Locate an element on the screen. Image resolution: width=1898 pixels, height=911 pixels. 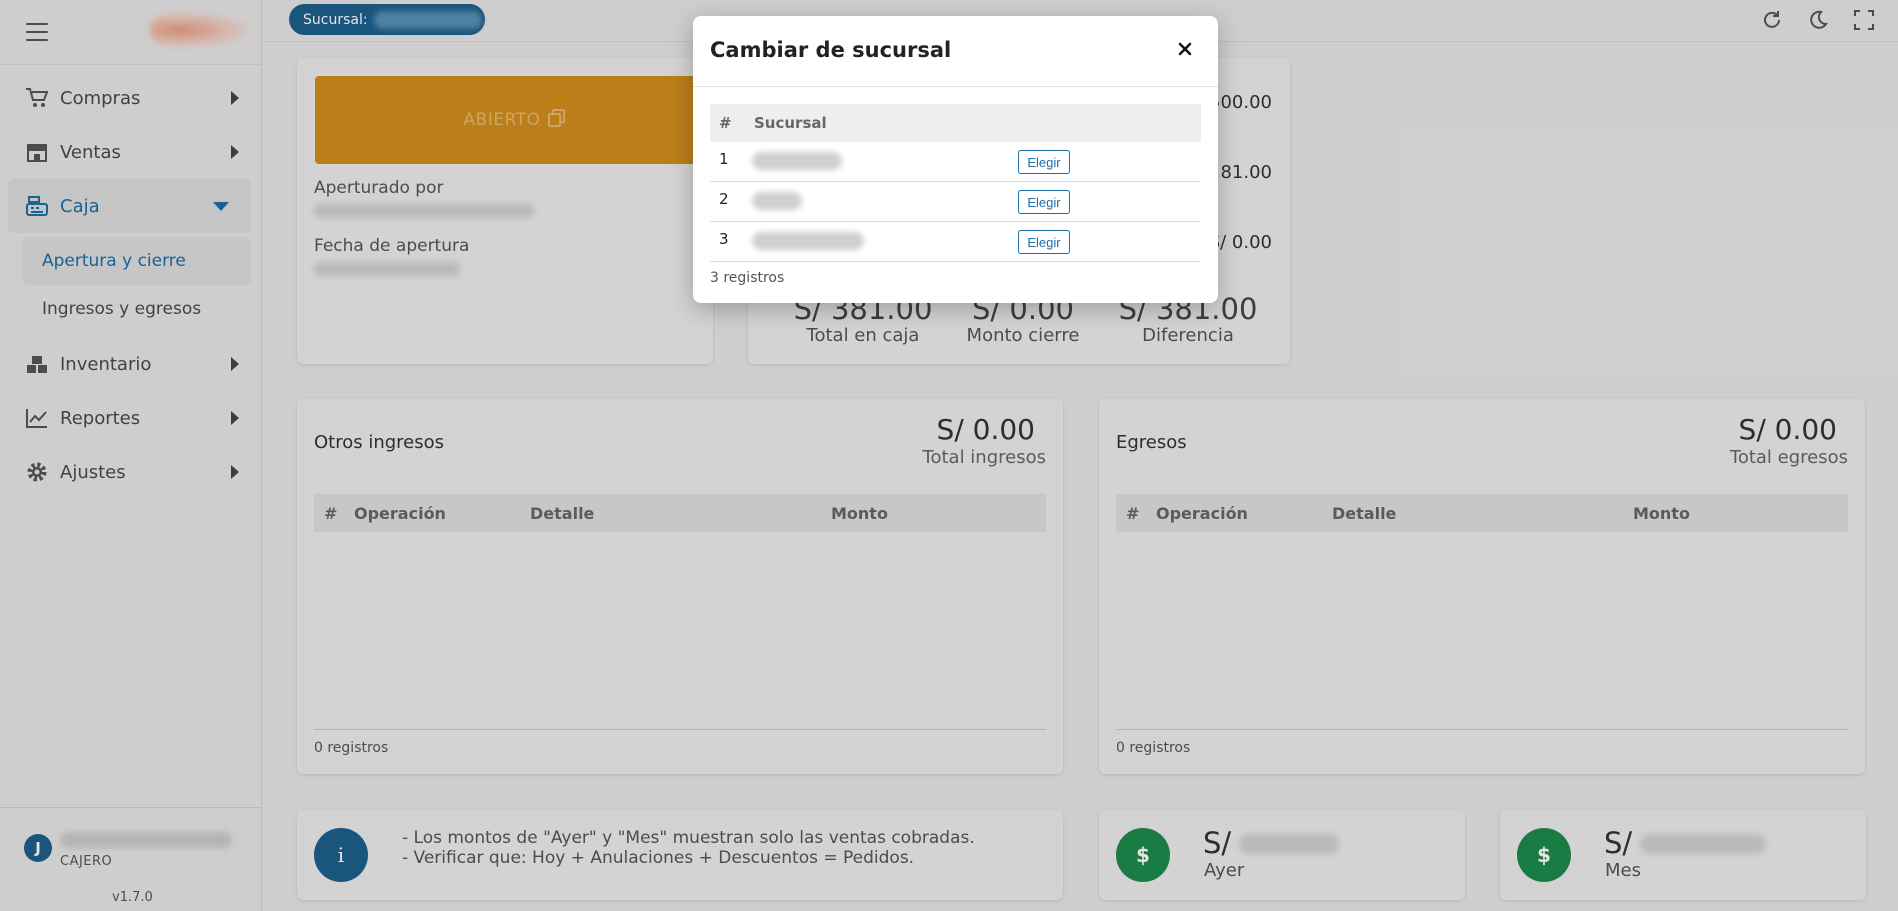
modal-divider is located at coordinates (955, 86).